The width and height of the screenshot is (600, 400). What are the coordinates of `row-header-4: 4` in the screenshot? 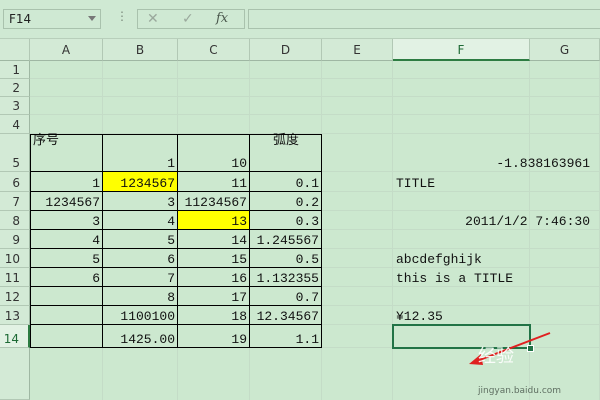 It's located at (15, 124).